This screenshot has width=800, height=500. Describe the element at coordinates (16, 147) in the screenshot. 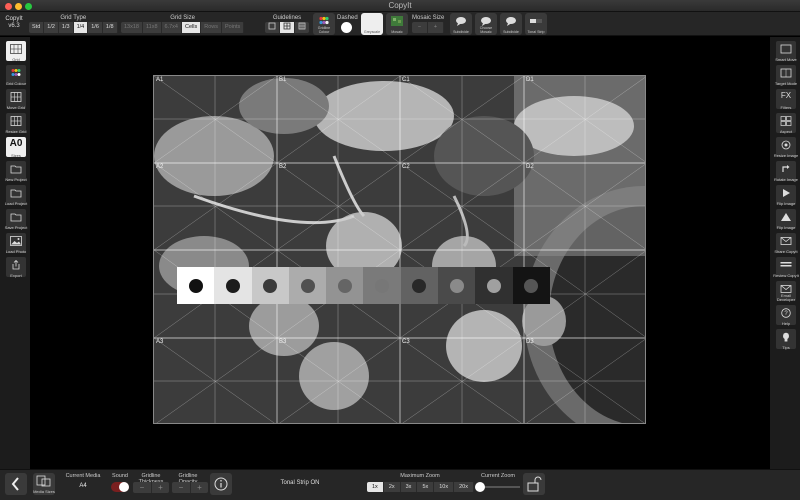

I see `sizes-button: A0 Sizes` at that location.